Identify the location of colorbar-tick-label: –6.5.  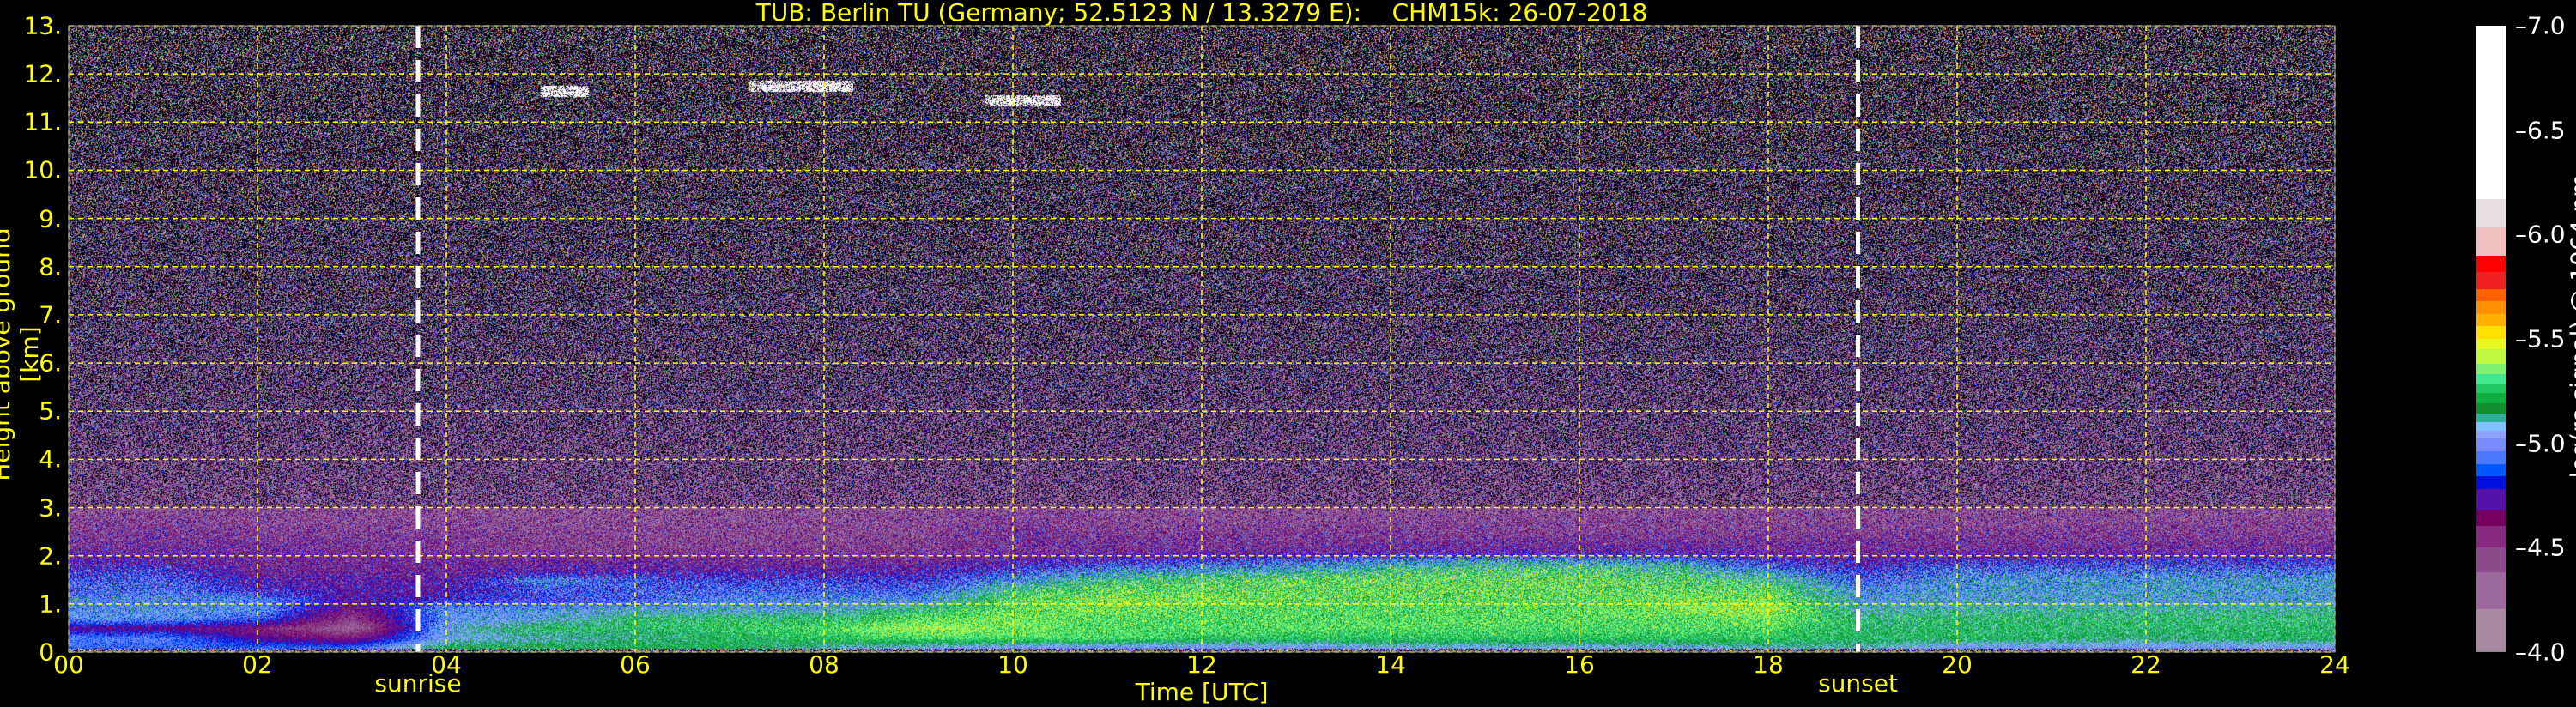
(2540, 130).